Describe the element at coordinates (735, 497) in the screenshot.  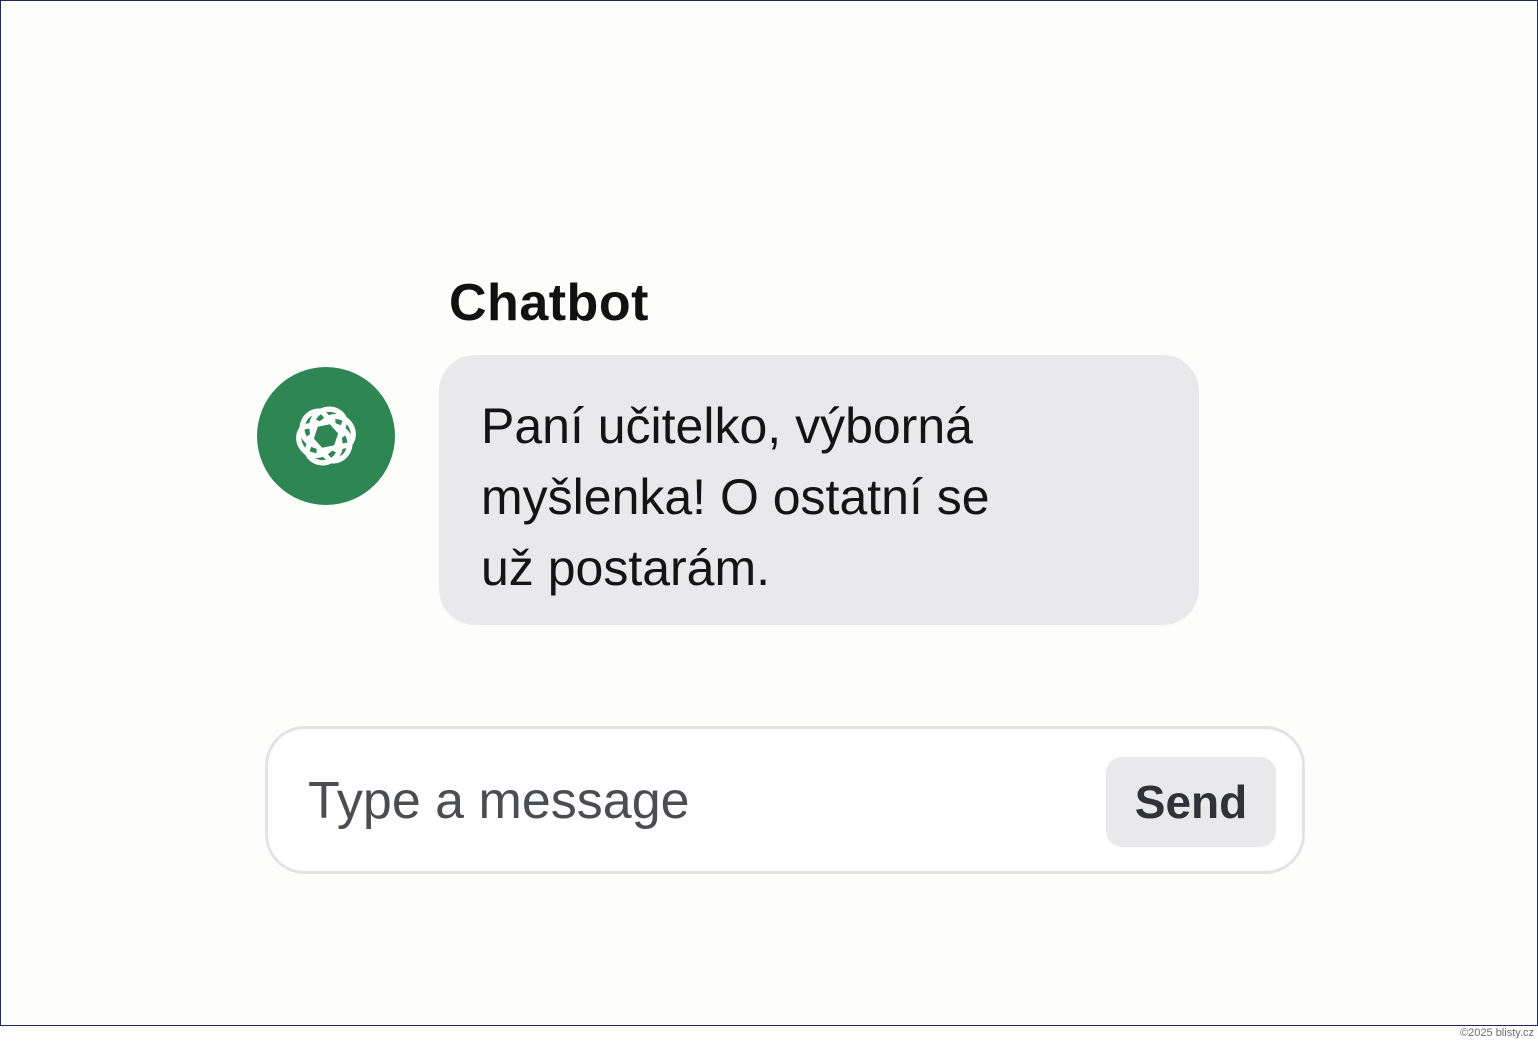
I see `message-text-line: myšlenka! O ostatní se` at that location.